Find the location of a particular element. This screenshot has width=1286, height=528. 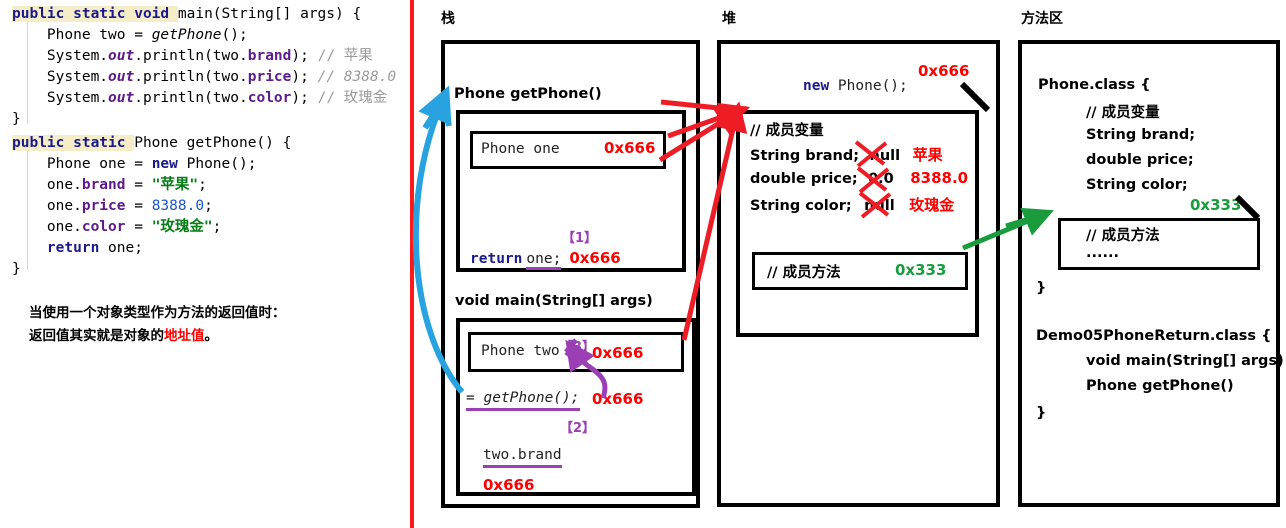

code-token: // 8388.0 is located at coordinates (357, 77).